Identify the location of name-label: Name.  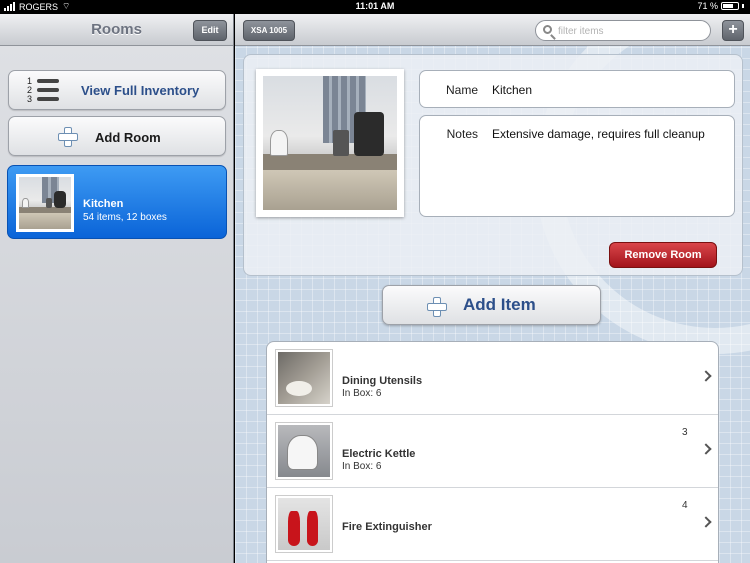
(461, 90).